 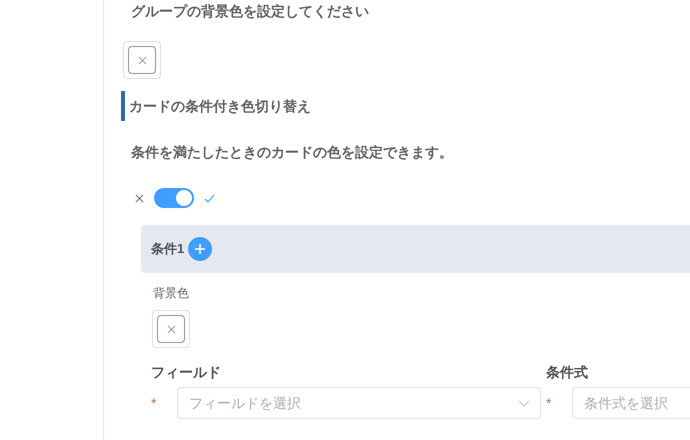 I want to click on select-field: フィールドを選択, so click(x=359, y=403).